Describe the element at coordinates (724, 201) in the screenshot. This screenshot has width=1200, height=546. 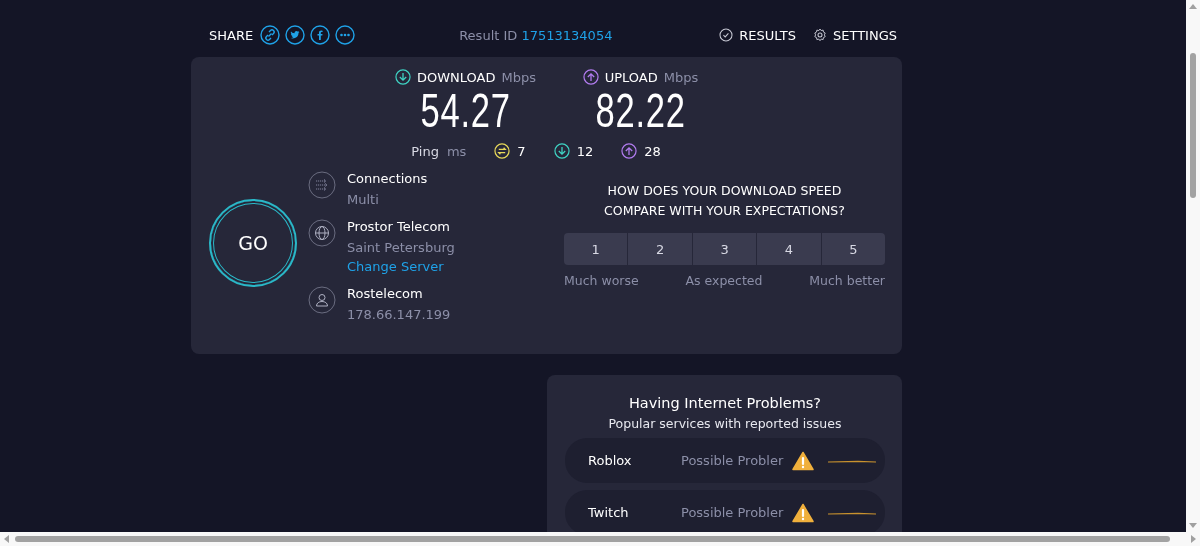
I see `survey-question: HOW DOES YOUR DOWNLOAD SPEED COMPARE WITH YOUR EXPECTATIONS?` at that location.